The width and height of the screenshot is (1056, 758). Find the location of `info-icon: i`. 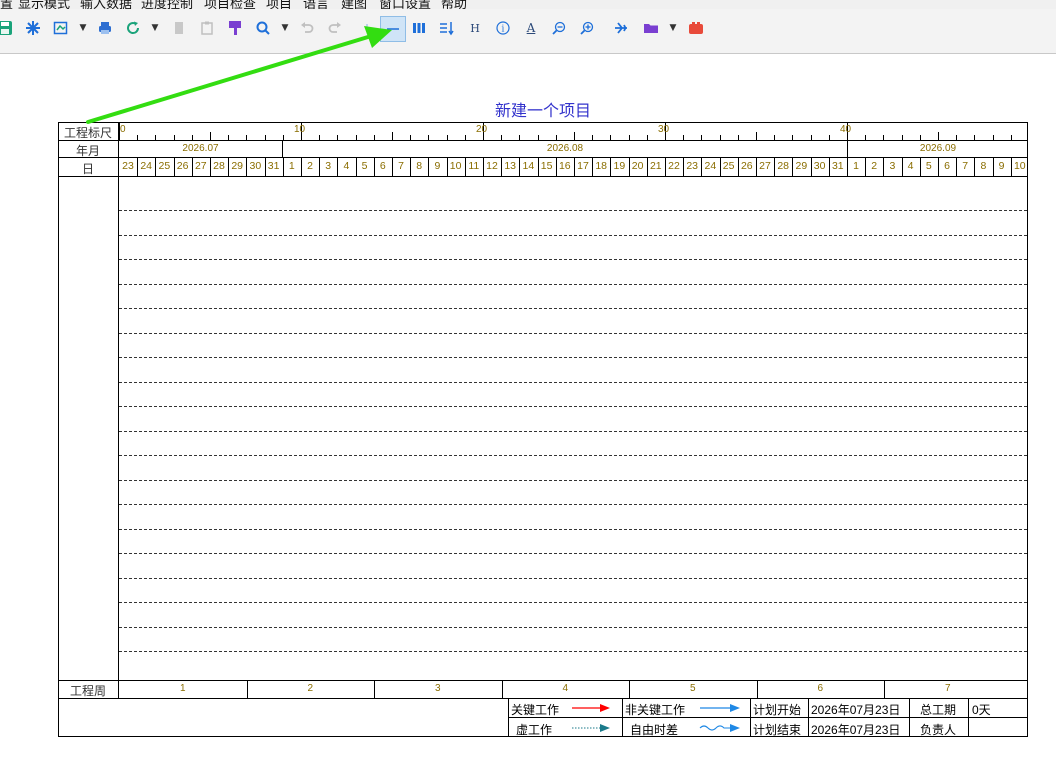

info-icon: i is located at coordinates (503, 28).